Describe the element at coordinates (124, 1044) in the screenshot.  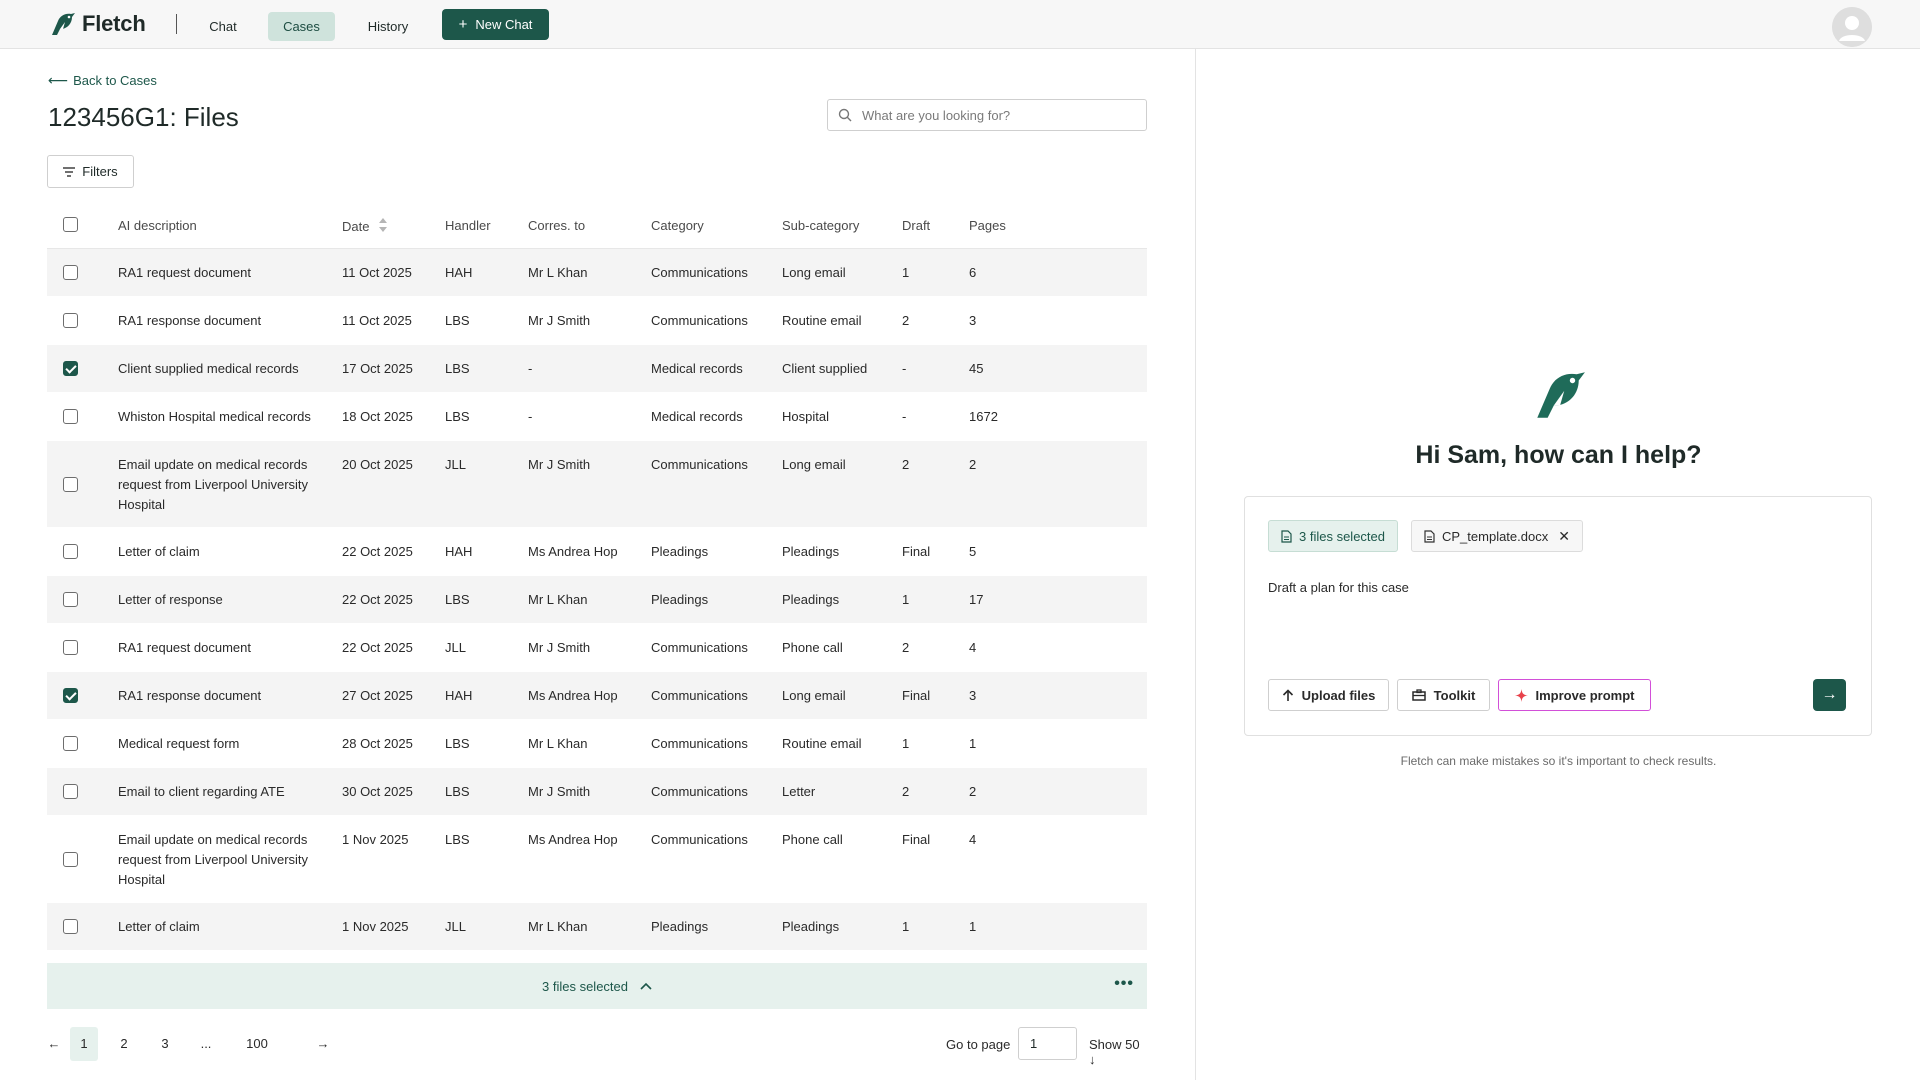
I see `page-2-button: 2` at that location.